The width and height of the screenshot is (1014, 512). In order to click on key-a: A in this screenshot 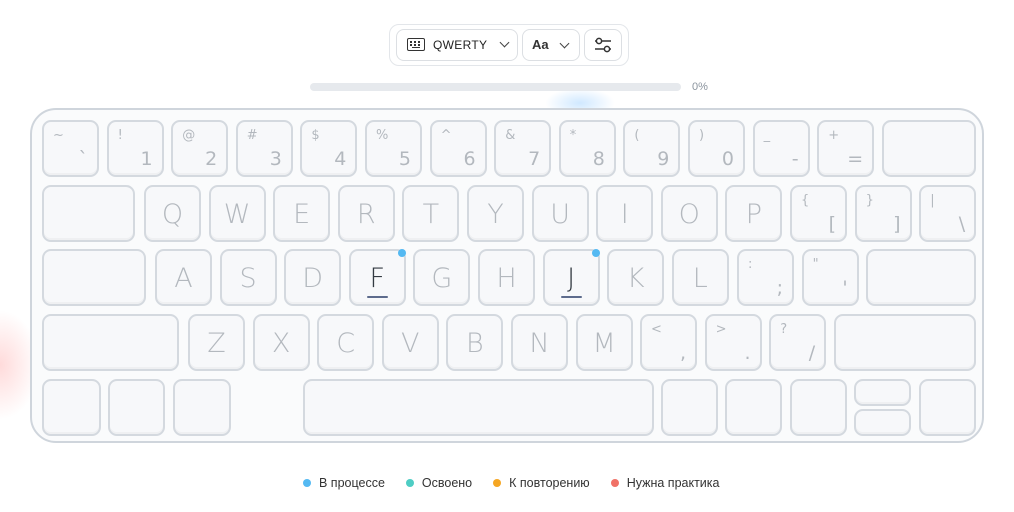, I will do `click(183, 277)`.